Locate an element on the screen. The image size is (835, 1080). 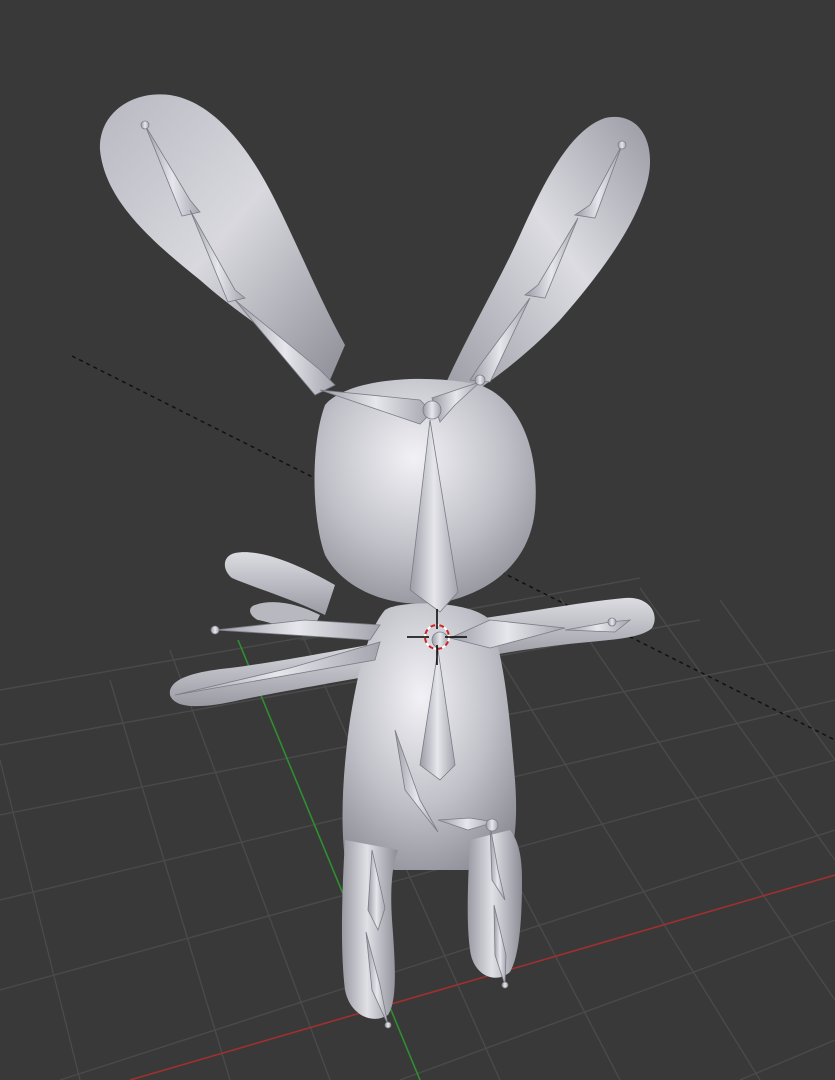
right-ear is located at coordinates (548, 255).